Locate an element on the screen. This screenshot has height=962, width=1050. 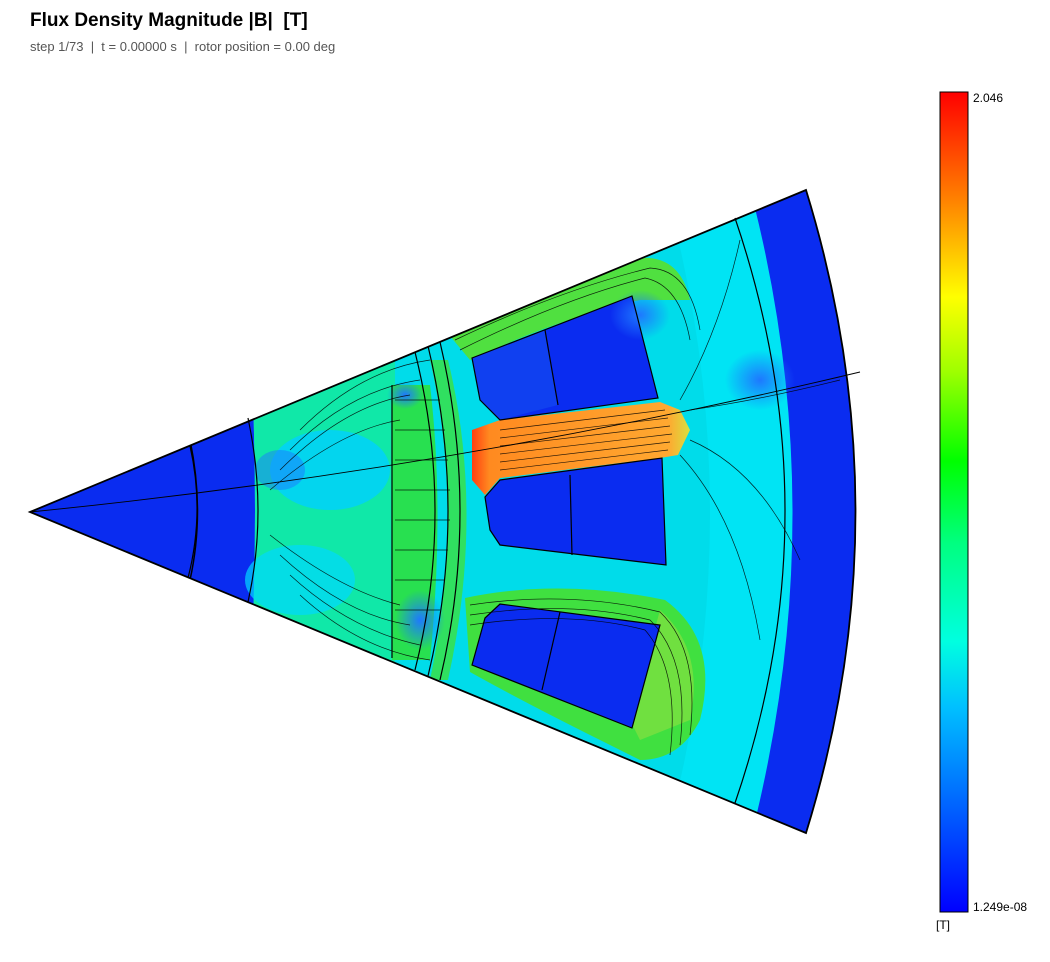
colorbar-unit-label: [T] is located at coordinates (943, 925).